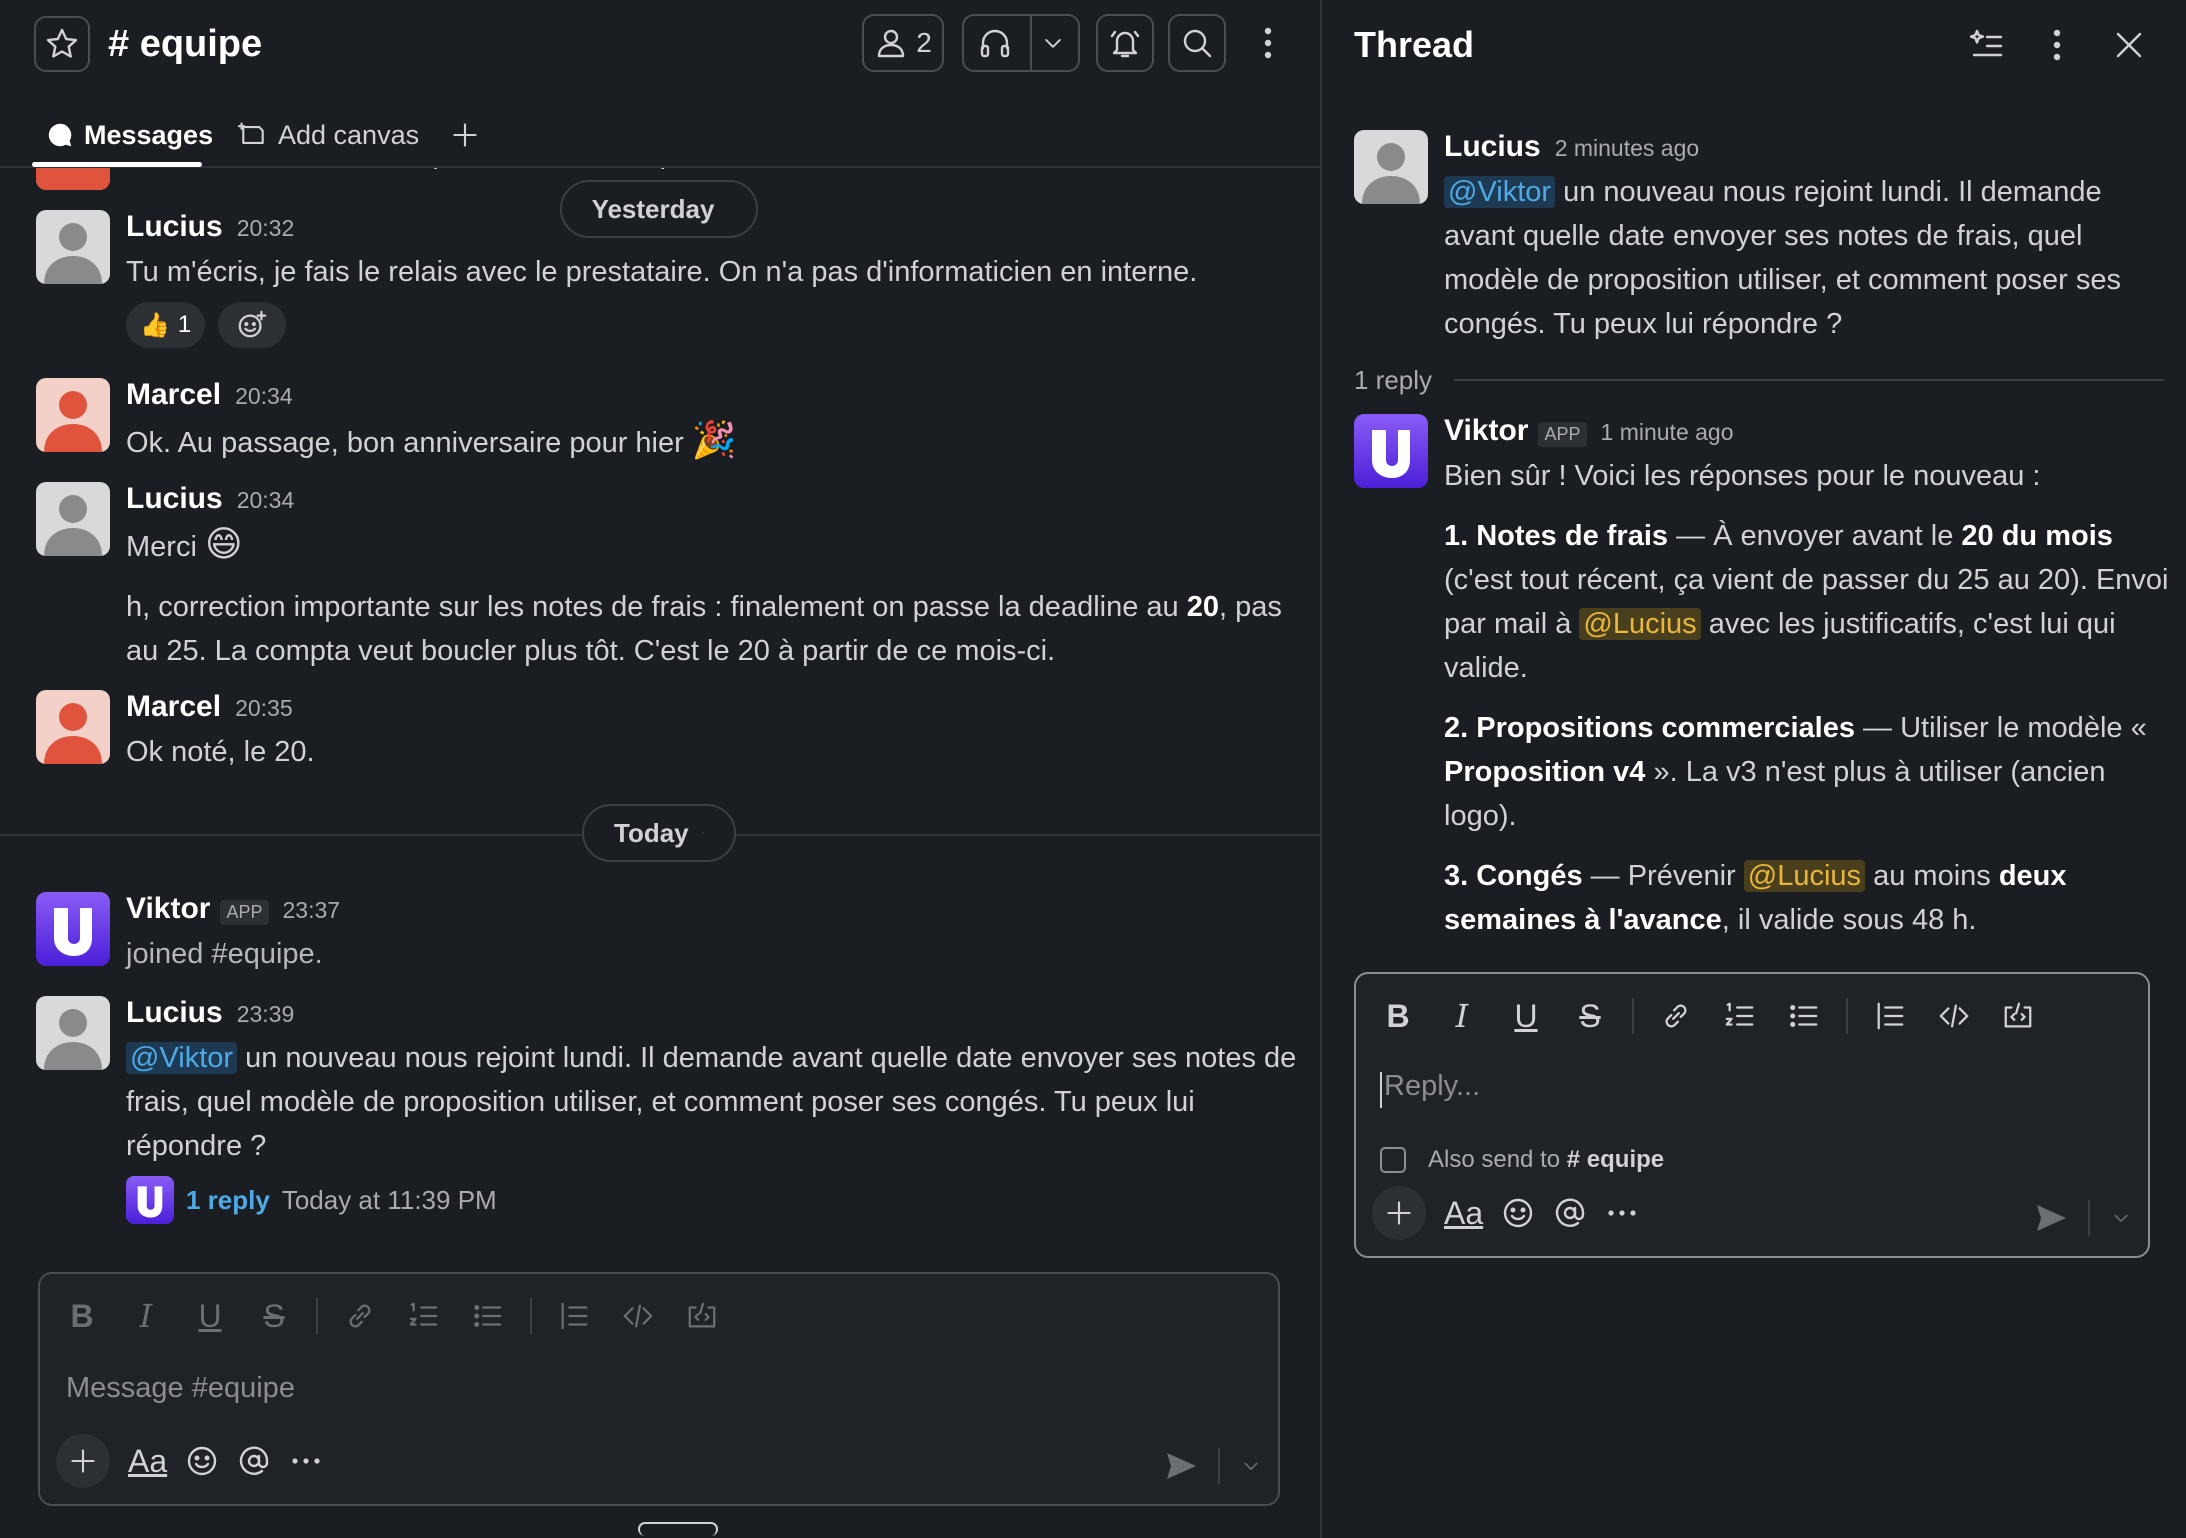  Describe the element at coordinates (659, 833) in the screenshot. I see `date-pill-today: Today` at that location.